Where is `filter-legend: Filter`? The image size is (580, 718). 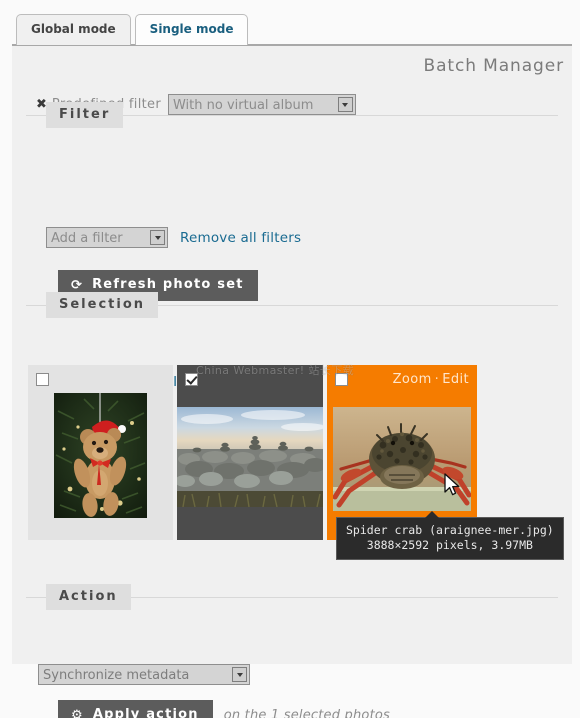 filter-legend: Filter is located at coordinates (85, 115).